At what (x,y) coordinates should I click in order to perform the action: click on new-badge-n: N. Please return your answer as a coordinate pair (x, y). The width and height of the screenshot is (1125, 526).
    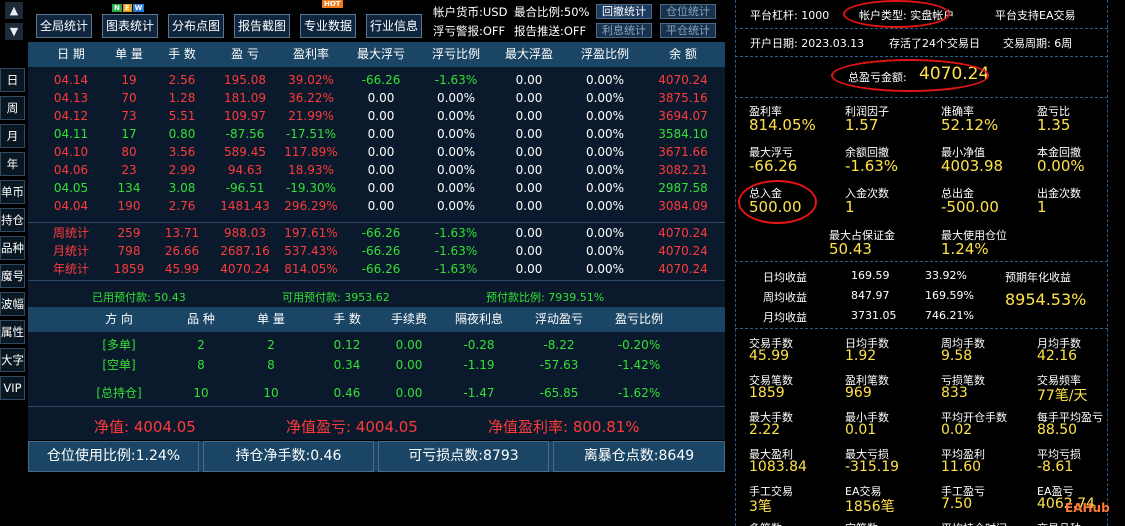
    Looking at the image, I should click on (117, 8).